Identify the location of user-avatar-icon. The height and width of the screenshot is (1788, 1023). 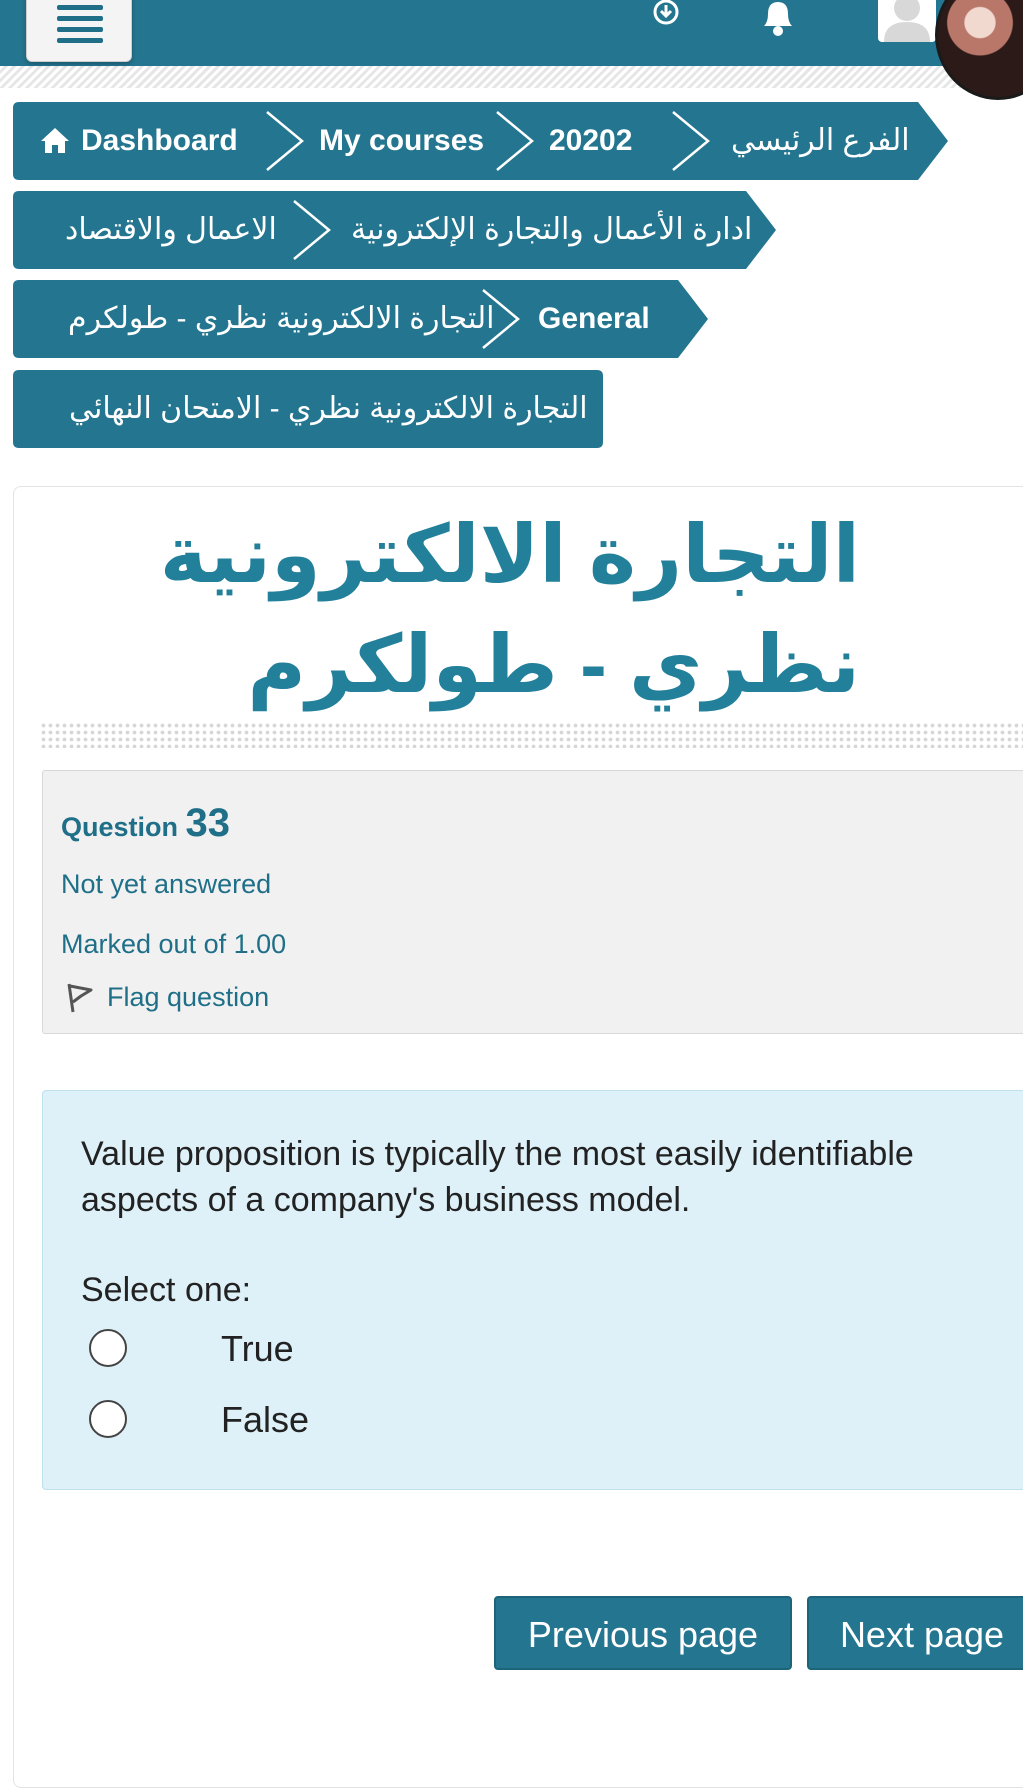
(907, 21).